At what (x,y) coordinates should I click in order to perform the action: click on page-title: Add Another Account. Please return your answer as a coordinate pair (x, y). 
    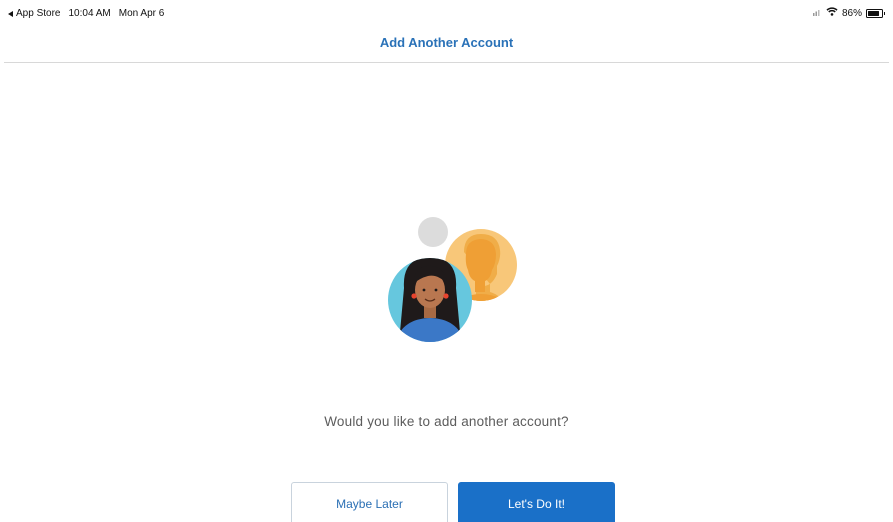
    Looking at the image, I should click on (446, 42).